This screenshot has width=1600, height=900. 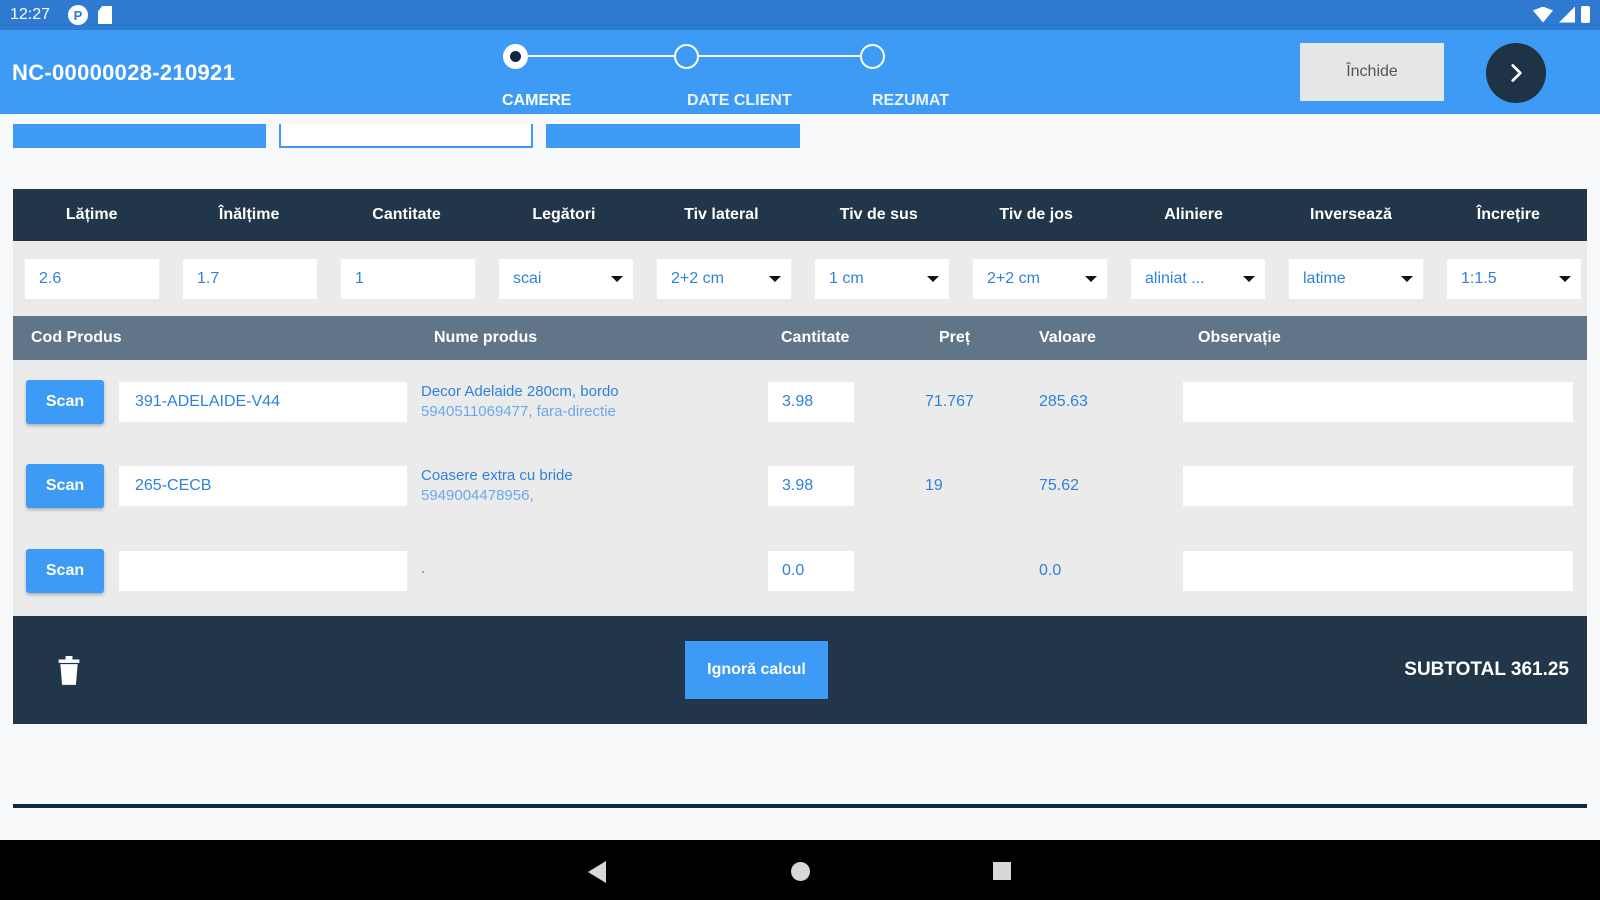 I want to click on back-icon, so click(x=597, y=872).